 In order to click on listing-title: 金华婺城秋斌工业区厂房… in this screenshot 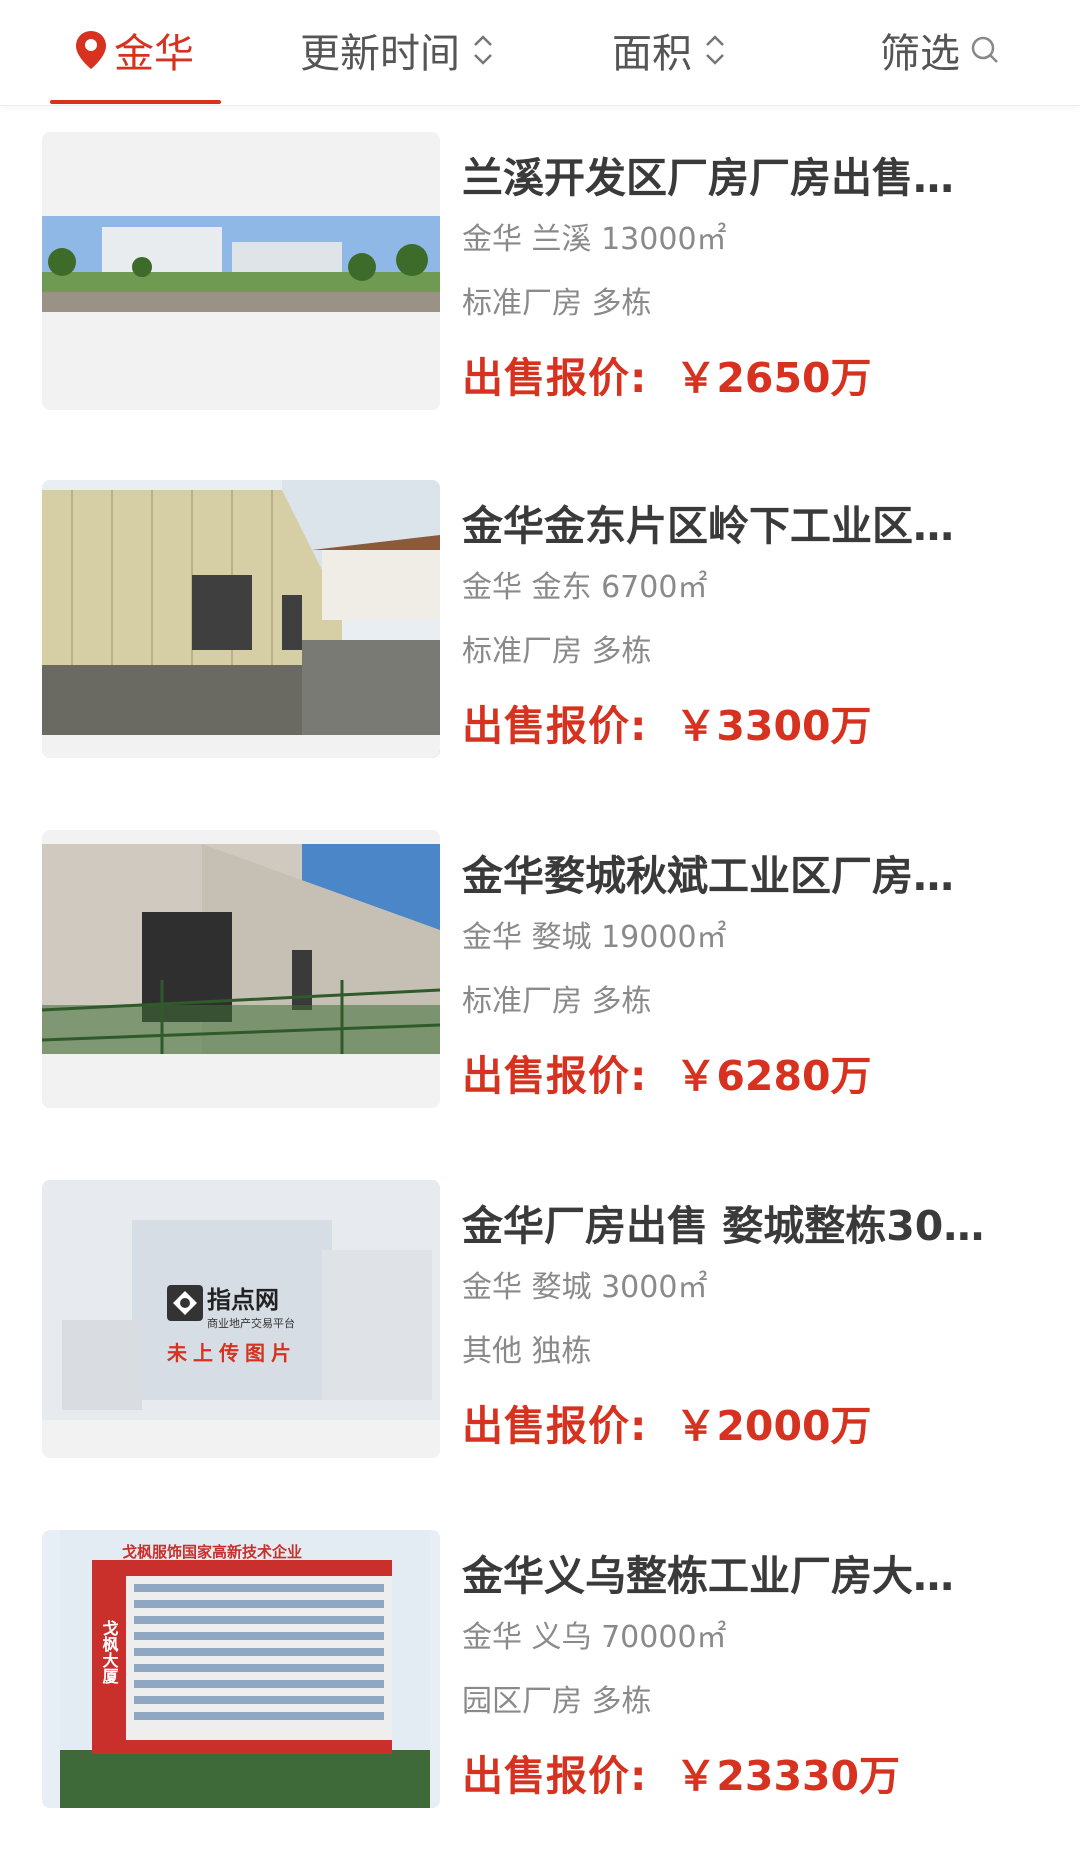, I will do `click(742, 876)`.